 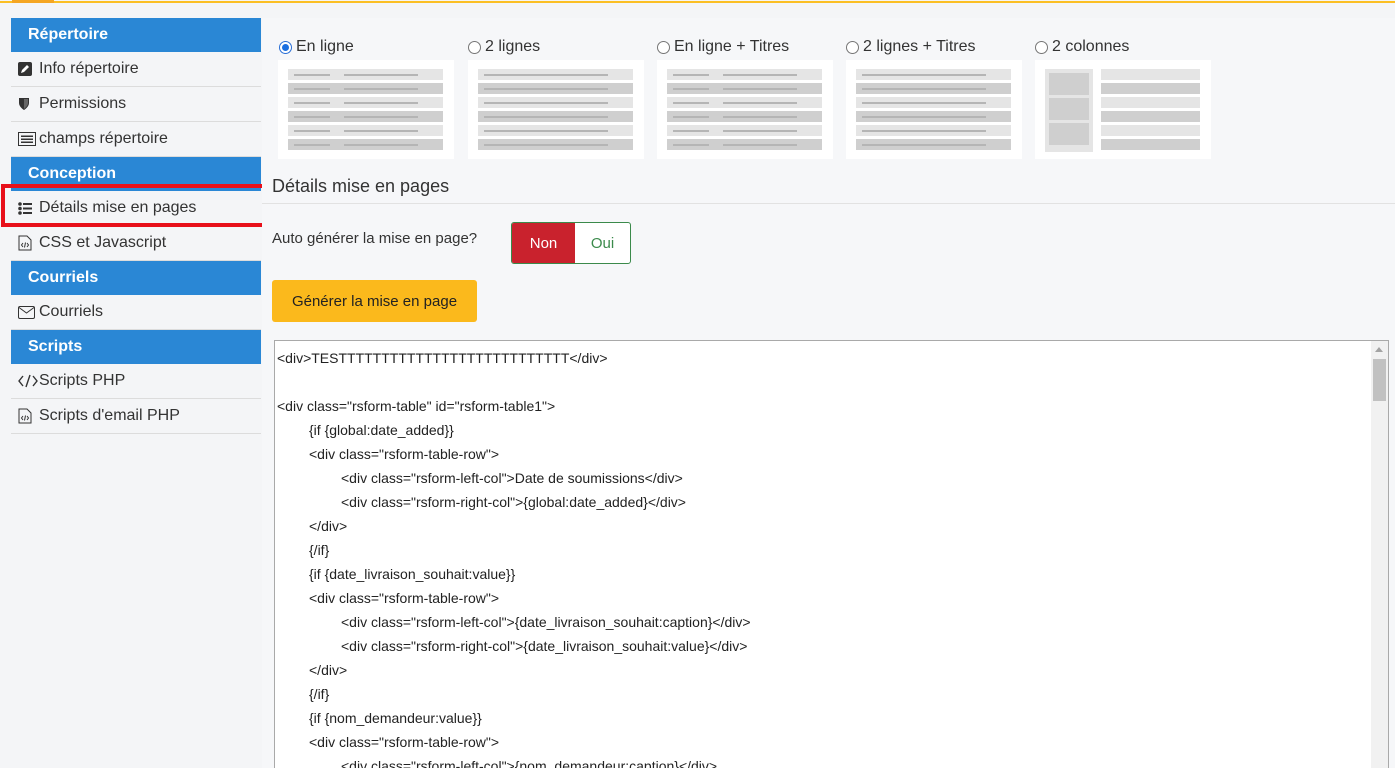 I want to click on layout-label: 2 colonnes, so click(x=1091, y=46).